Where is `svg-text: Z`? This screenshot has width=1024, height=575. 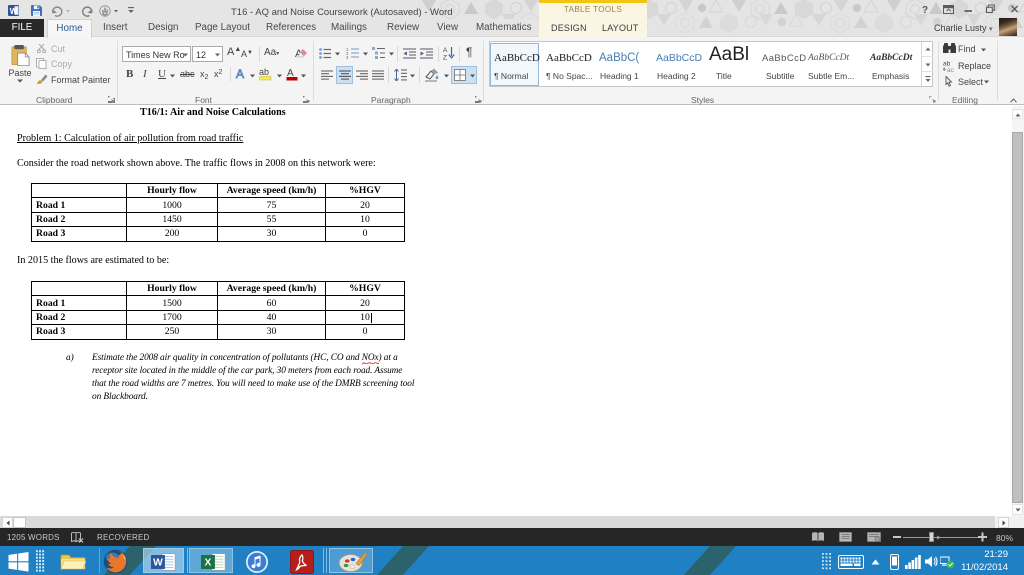
svg-text: Z is located at coordinates (445, 58).